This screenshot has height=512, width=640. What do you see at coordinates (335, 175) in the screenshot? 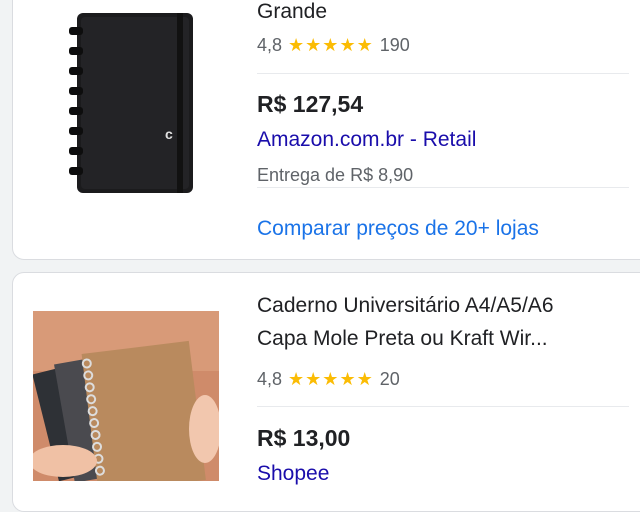
I see `delivery-fee: Entrega de R$ 8,90` at bounding box center [335, 175].